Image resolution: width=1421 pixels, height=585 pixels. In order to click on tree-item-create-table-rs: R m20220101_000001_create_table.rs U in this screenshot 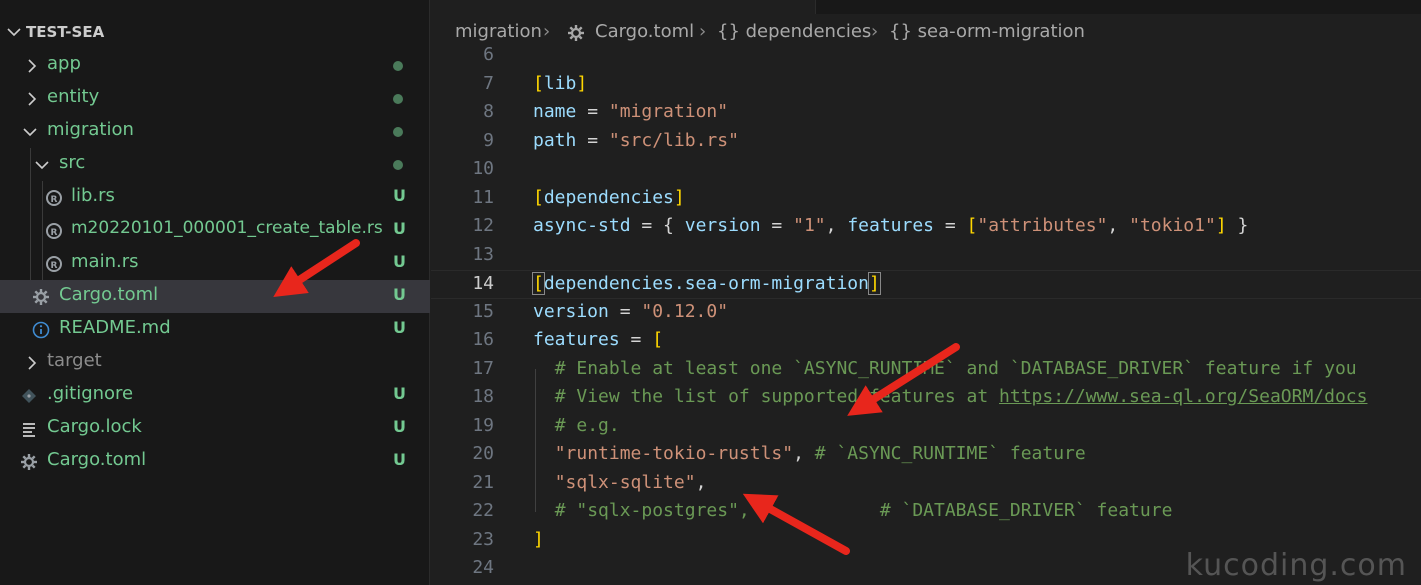, I will do `click(215, 230)`.